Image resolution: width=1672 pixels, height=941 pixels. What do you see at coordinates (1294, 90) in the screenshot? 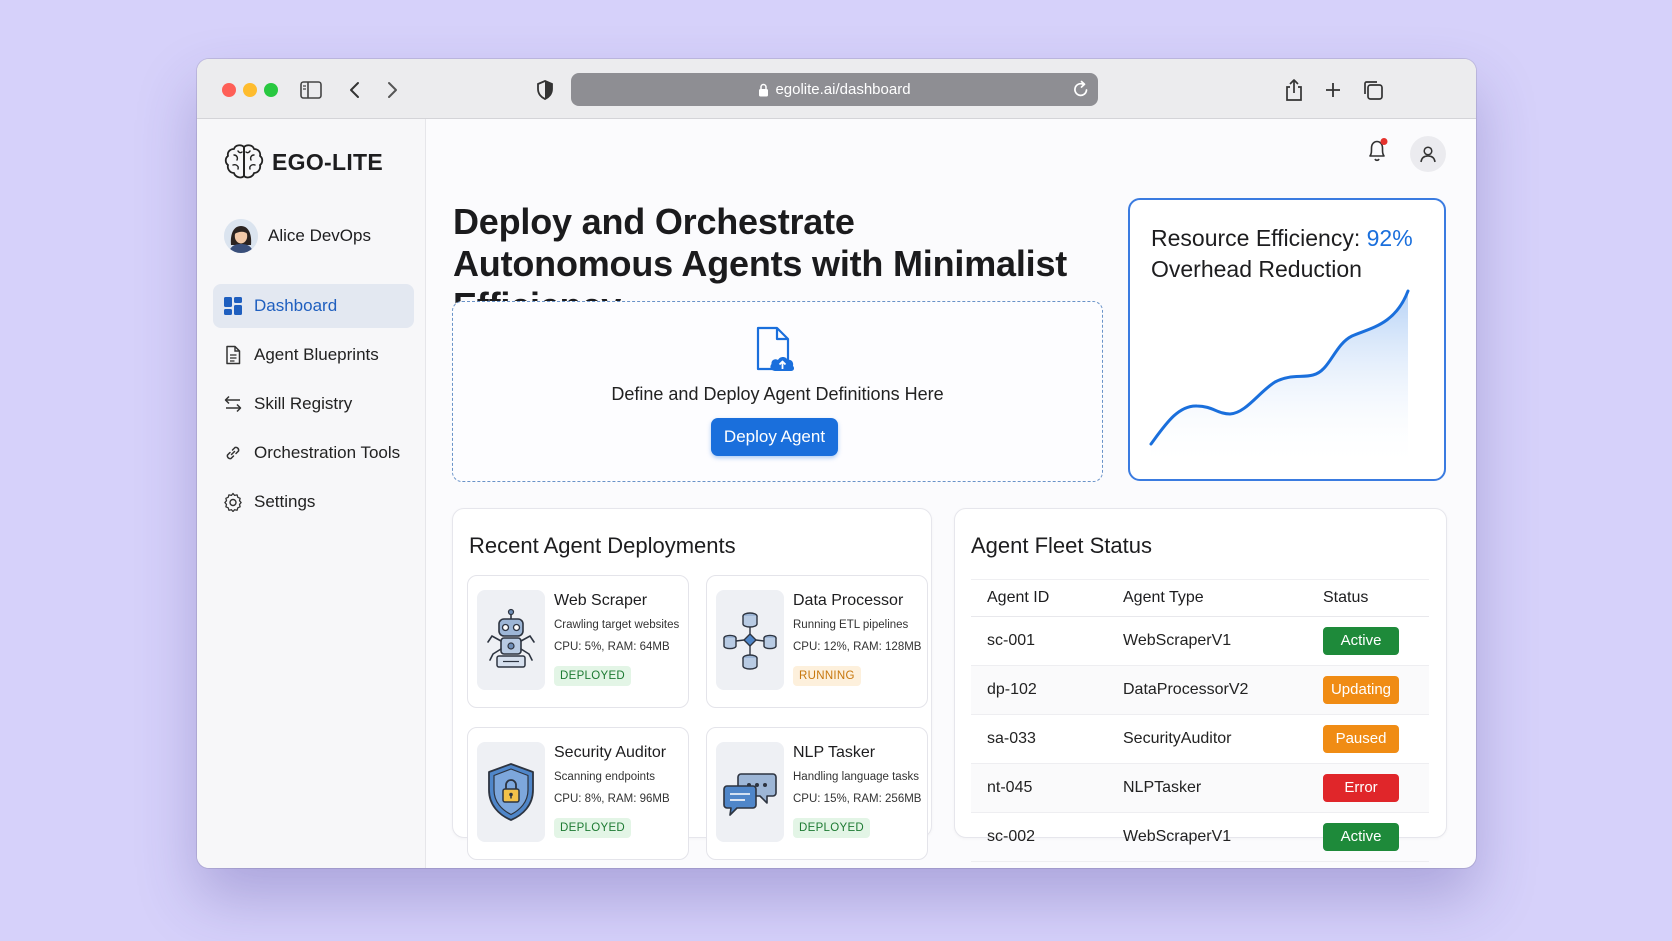
I see `share-icon` at bounding box center [1294, 90].